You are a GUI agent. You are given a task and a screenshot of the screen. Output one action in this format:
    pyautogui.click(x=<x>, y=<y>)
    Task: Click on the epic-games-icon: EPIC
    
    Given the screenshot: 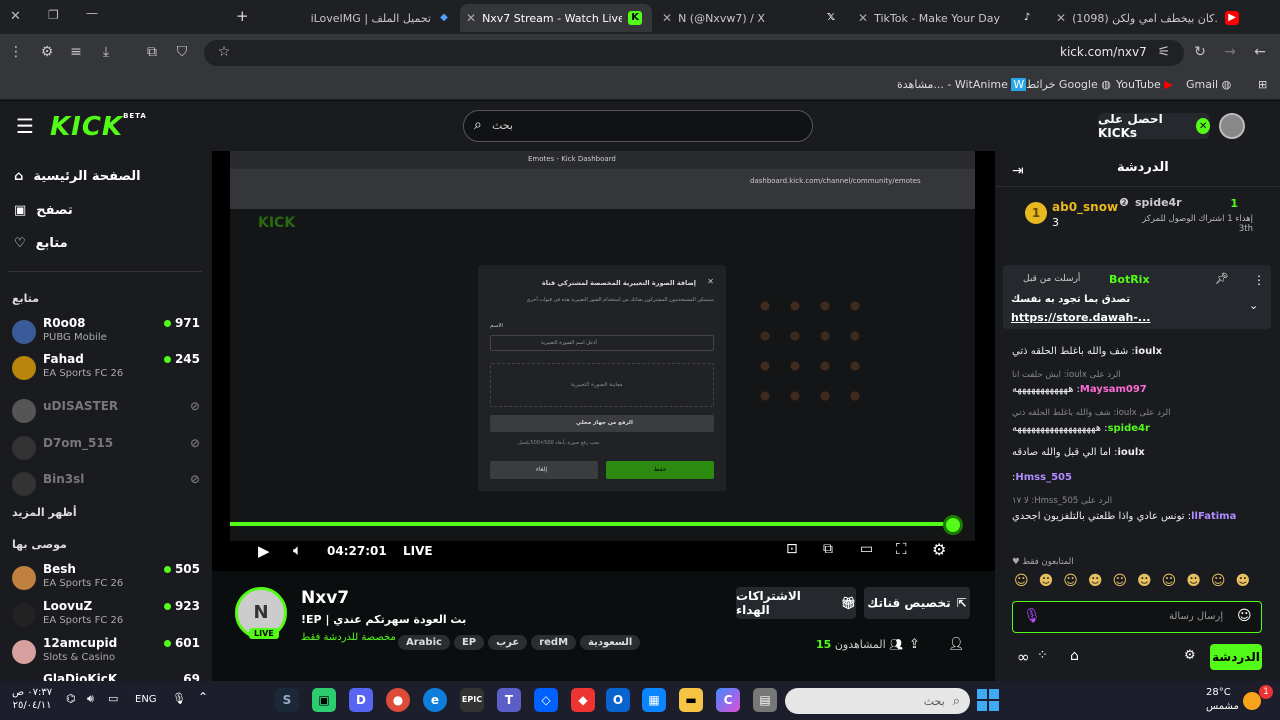 What is the action you would take?
    pyautogui.click(x=472, y=700)
    